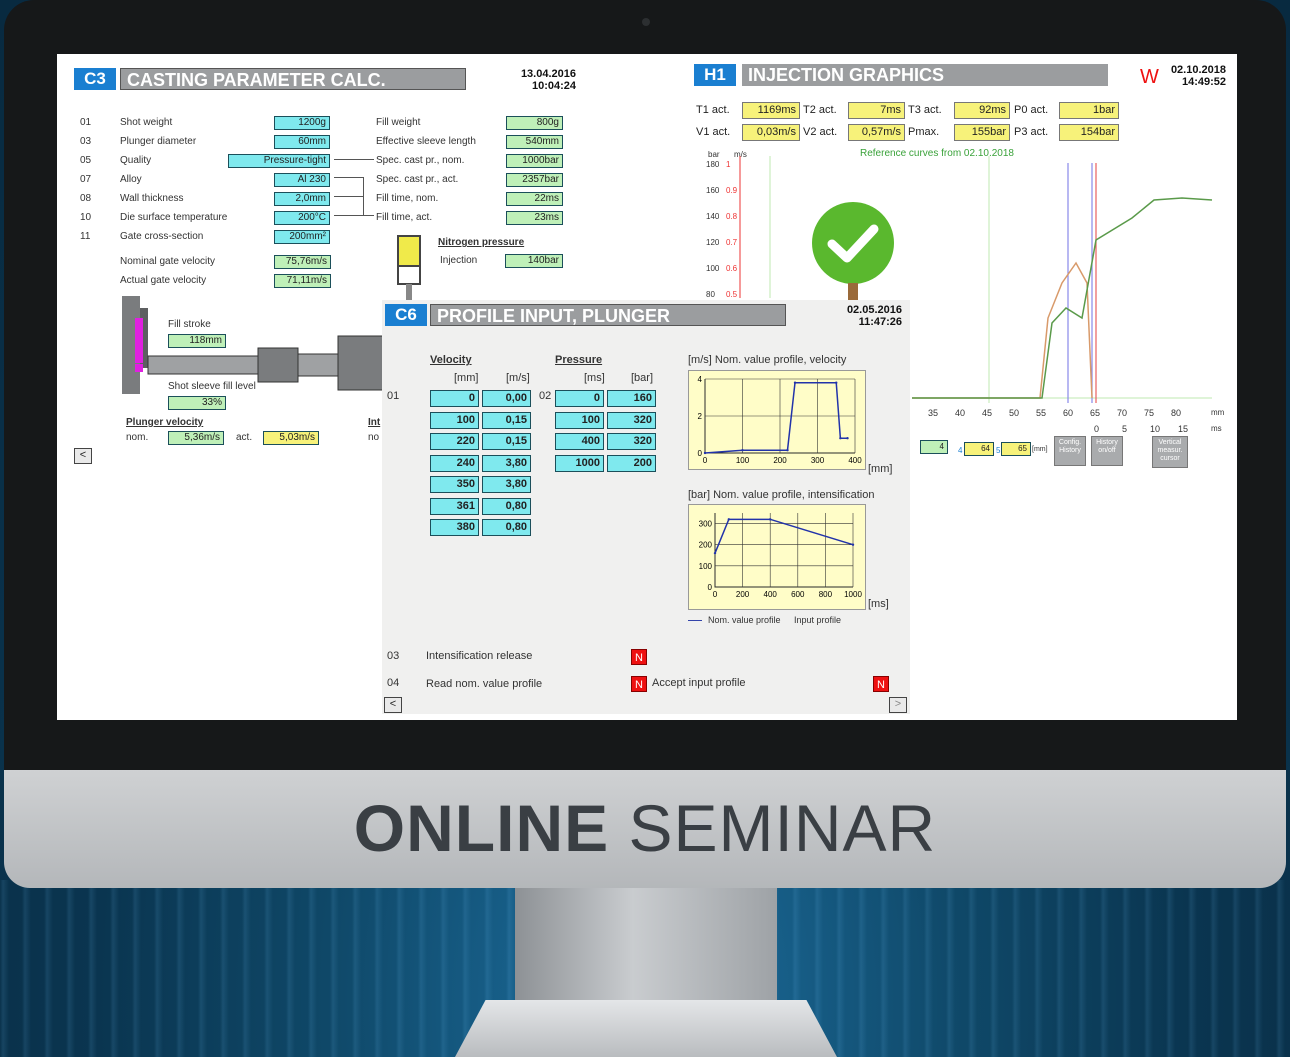 The width and height of the screenshot is (1290, 1057). What do you see at coordinates (534, 180) in the screenshot?
I see `param-field: 2357bar` at bounding box center [534, 180].